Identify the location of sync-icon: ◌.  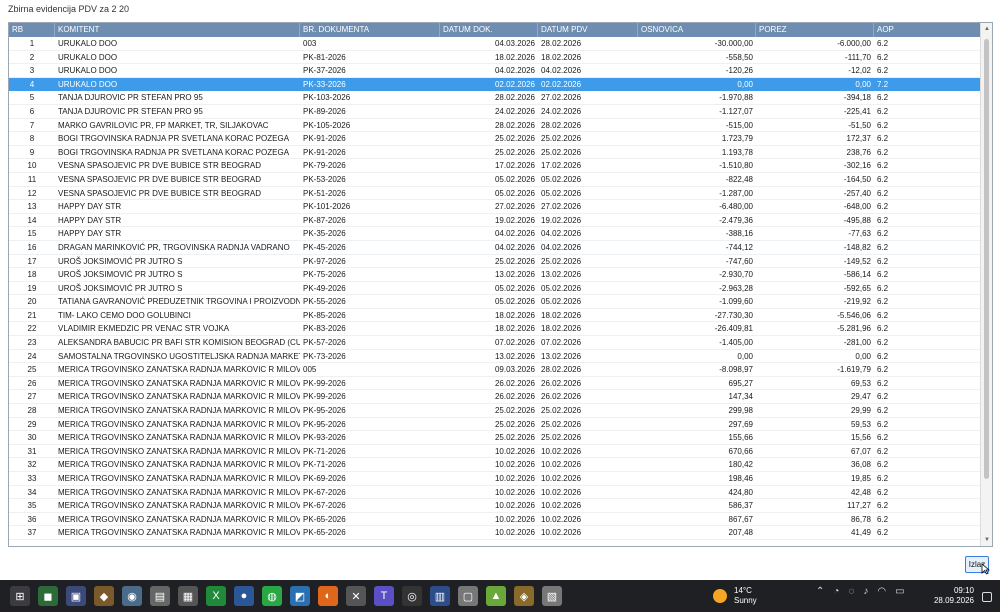
(851, 591).